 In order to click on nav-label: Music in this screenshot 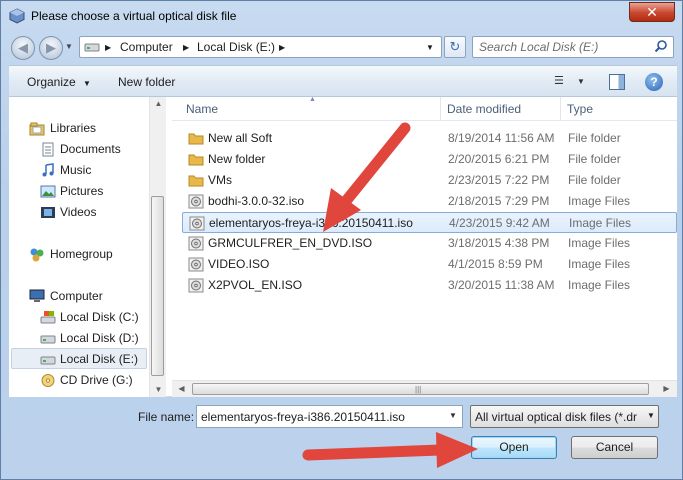, I will do `click(76, 170)`.